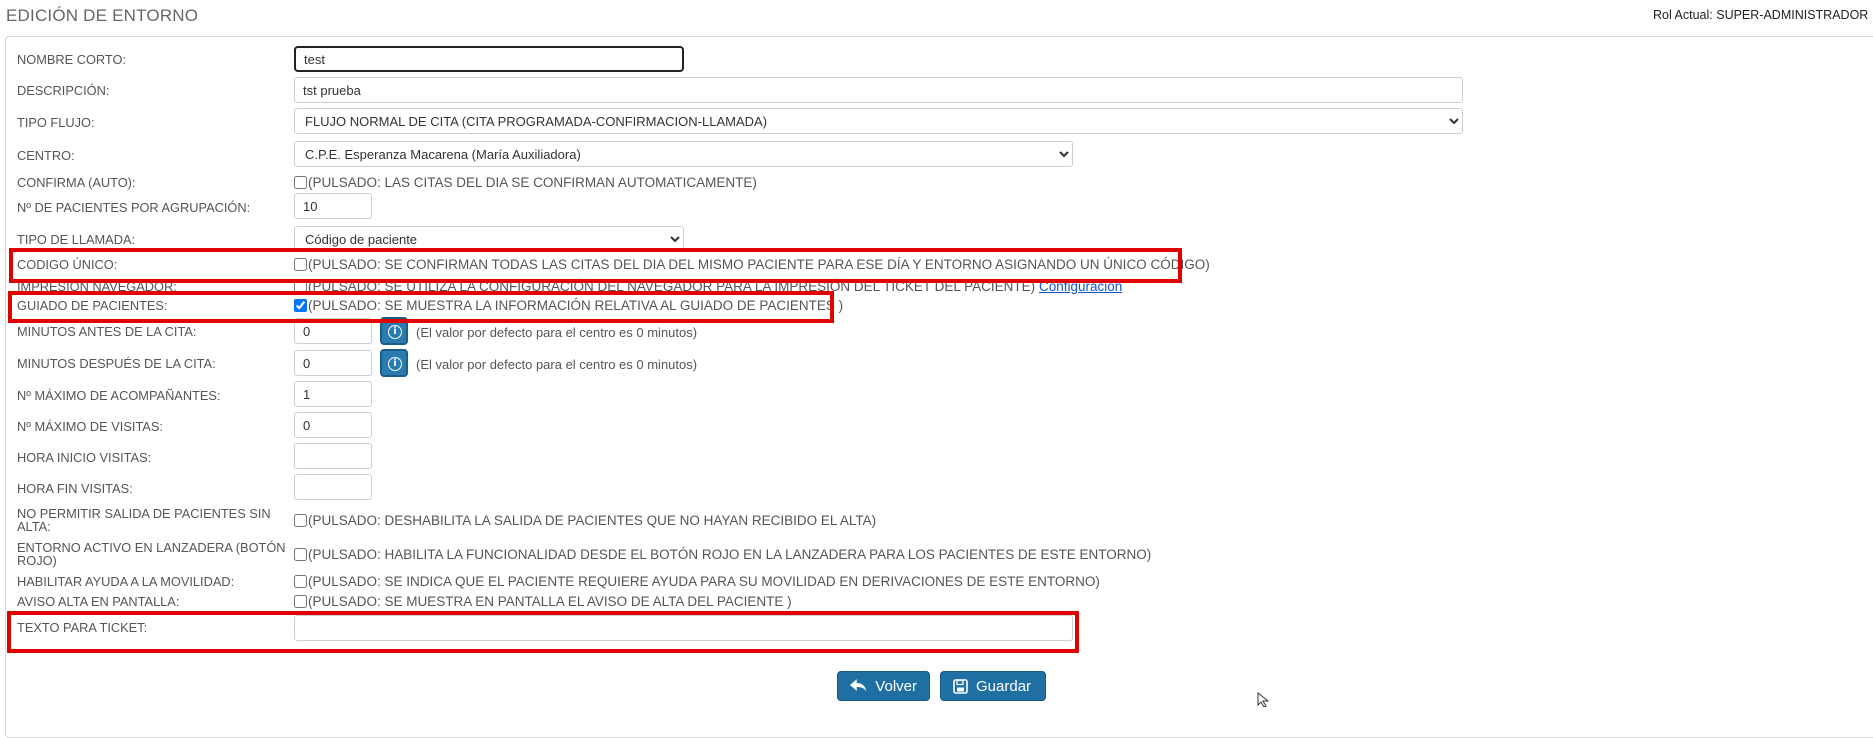 The image size is (1873, 738). I want to click on volver-button: Volver, so click(883, 686).